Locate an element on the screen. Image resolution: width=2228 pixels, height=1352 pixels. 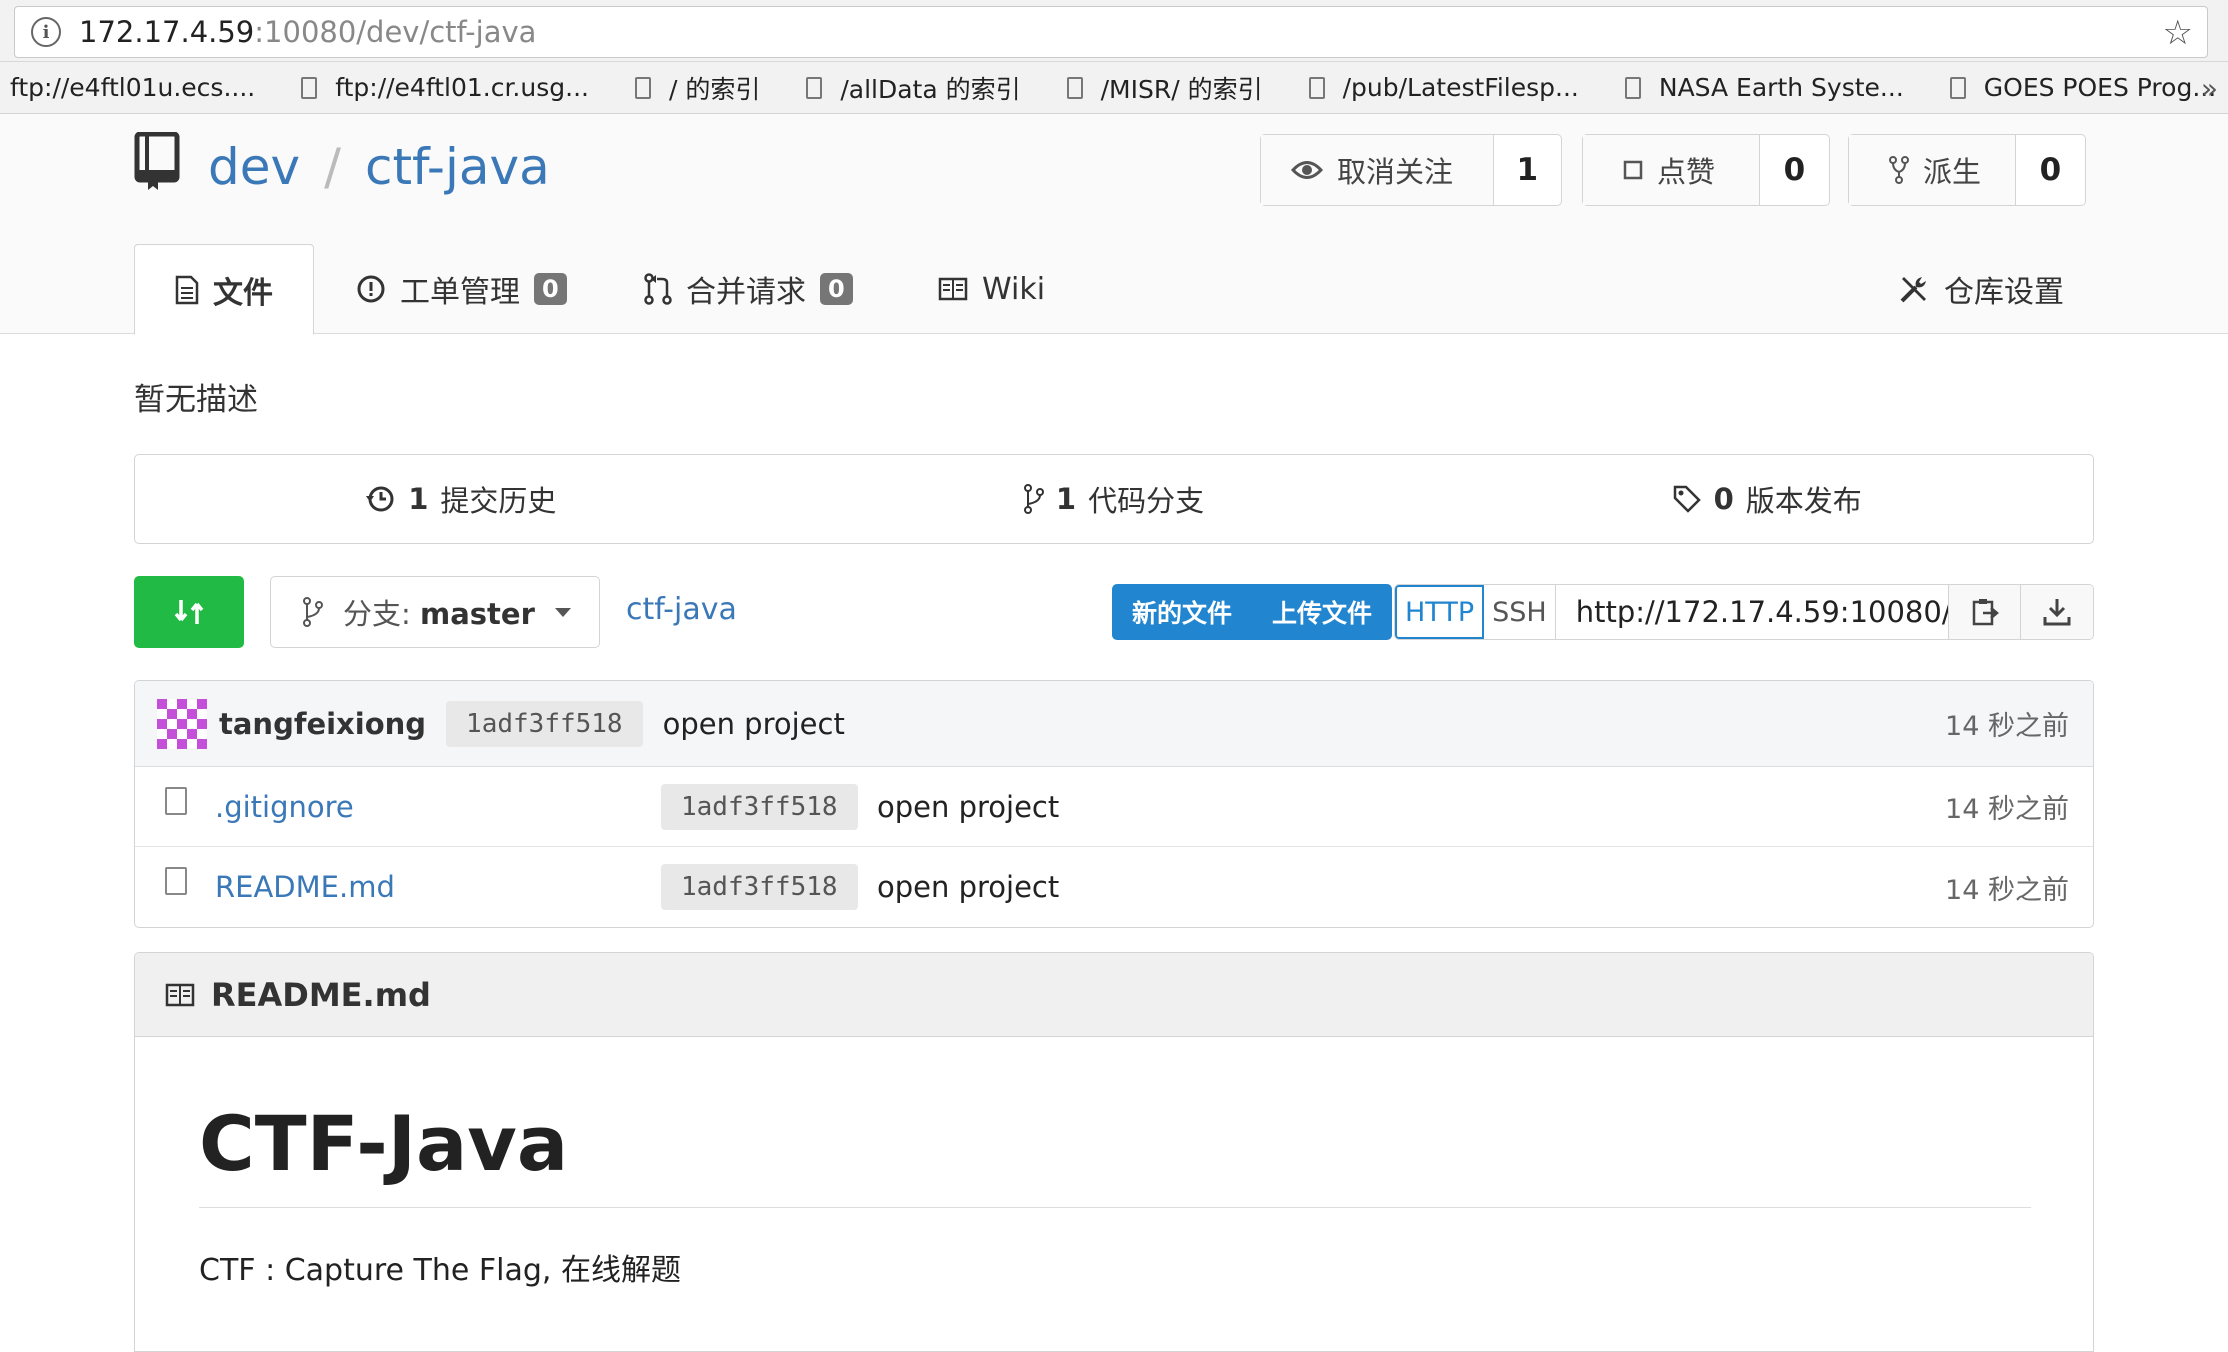
address-url: 172.17.4.59:10080/dev/ctf-java is located at coordinates (307, 32).